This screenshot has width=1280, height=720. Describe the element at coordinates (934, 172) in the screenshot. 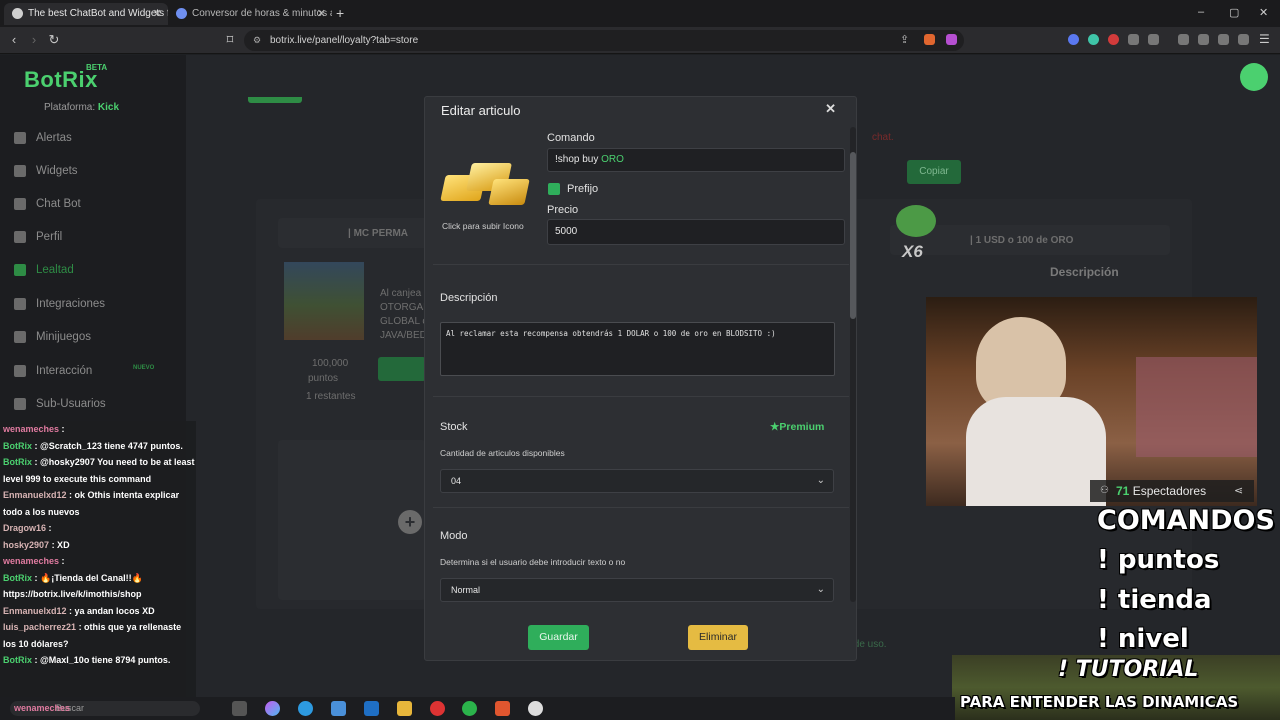

I see `copy-button: Copiar` at that location.